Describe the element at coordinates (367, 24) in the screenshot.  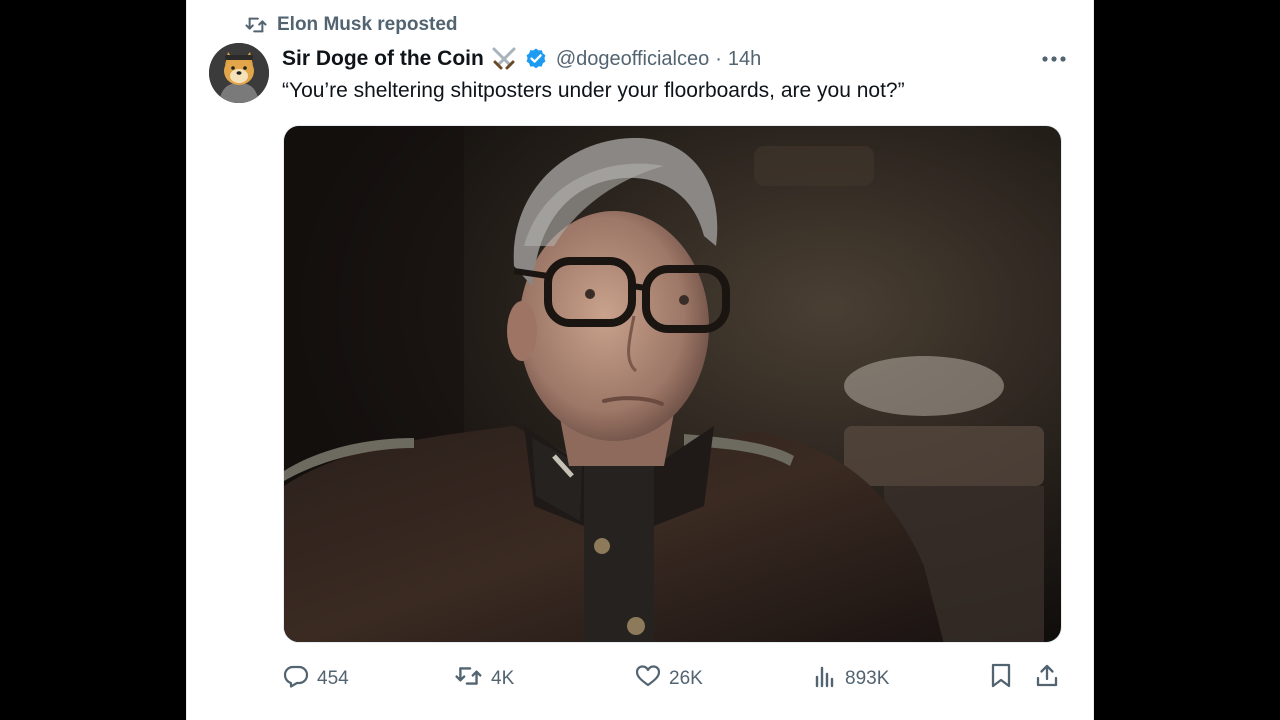
I see `repost-label: Elon Musk reposted` at that location.